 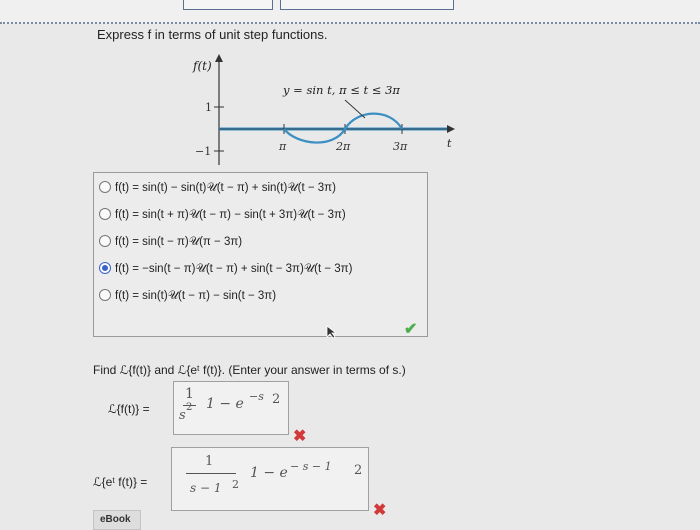 I want to click on curve-label: y = sin t, π ≤ t ≤ 3π, so click(x=341, y=90).